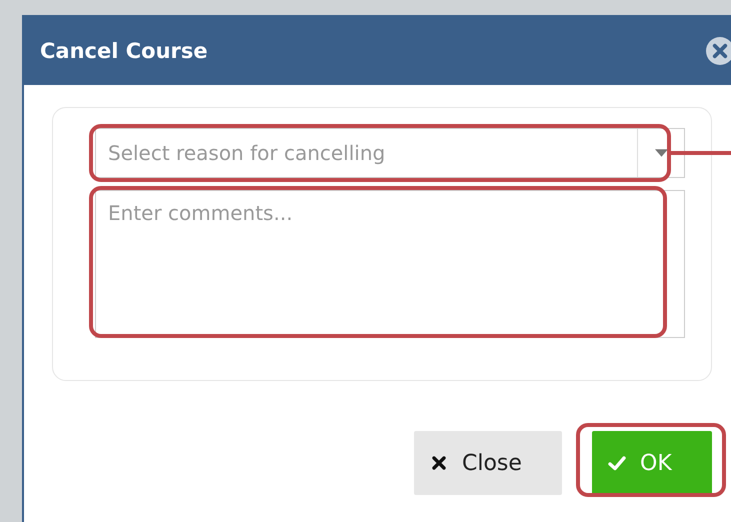 Image resolution: width=731 pixels, height=522 pixels. Describe the element at coordinates (390, 153) in the screenshot. I see `reason-dropdown: Select reason for cancelling` at that location.